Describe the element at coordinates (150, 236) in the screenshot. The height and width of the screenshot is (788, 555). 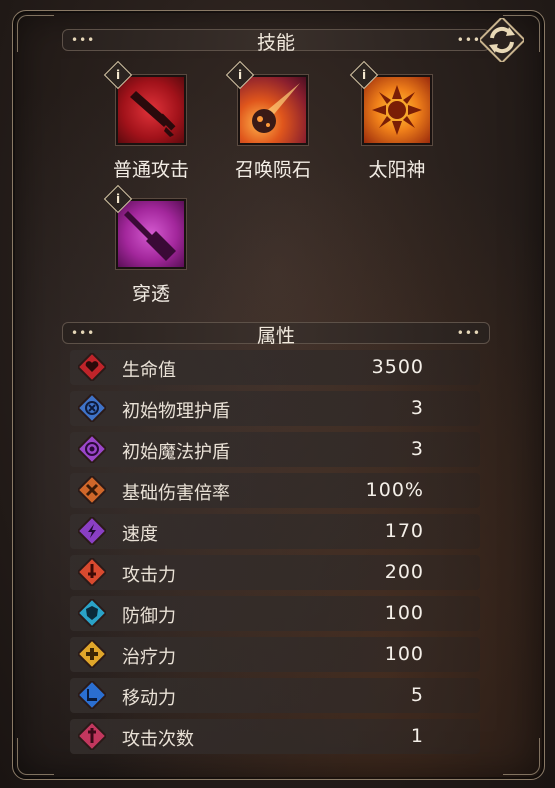
I see `pierce-icon` at that location.